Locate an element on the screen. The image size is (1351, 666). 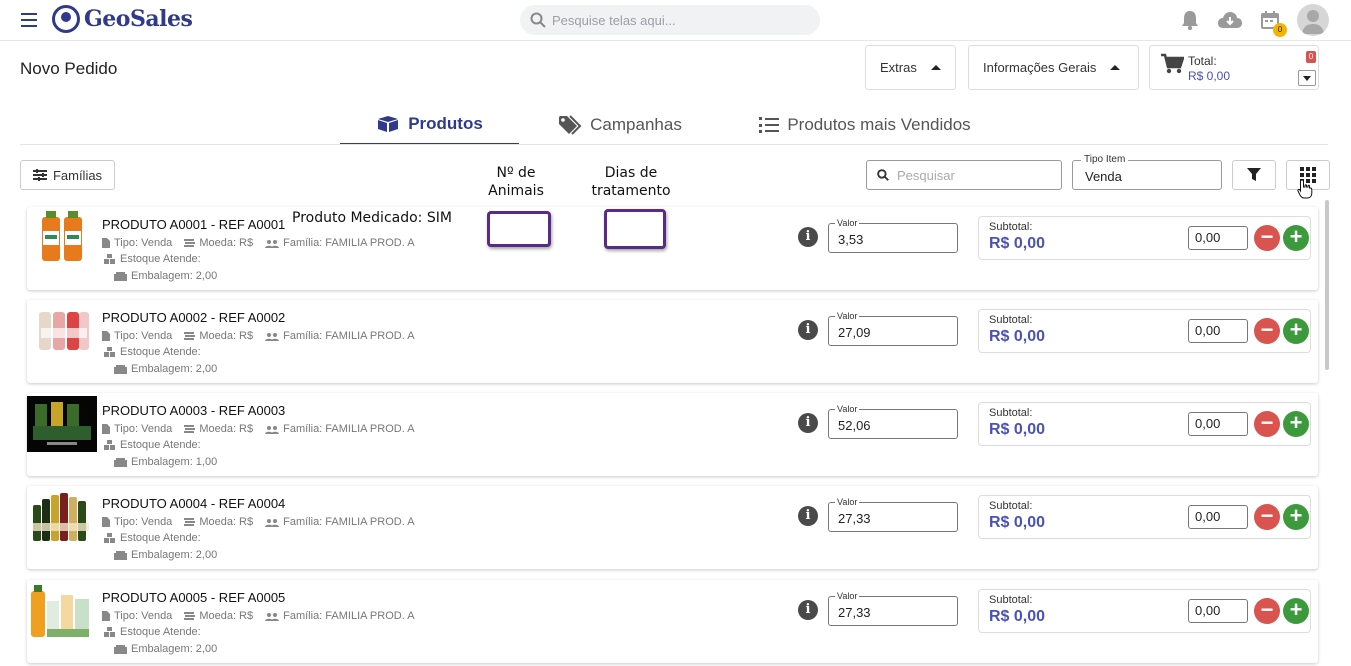
treatment-days-field is located at coordinates (635, 229).